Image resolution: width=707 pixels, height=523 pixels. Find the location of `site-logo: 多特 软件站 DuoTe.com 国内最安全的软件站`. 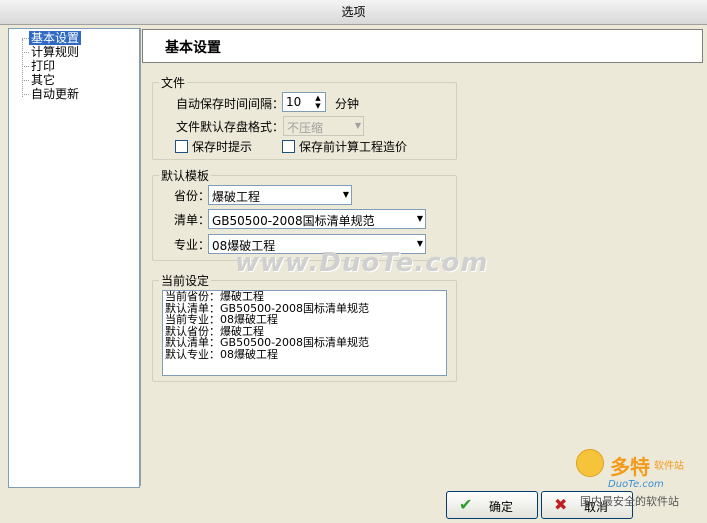

site-logo: 多特 软件站 DuoTe.com 国内最安全的软件站 is located at coordinates (637, 480).